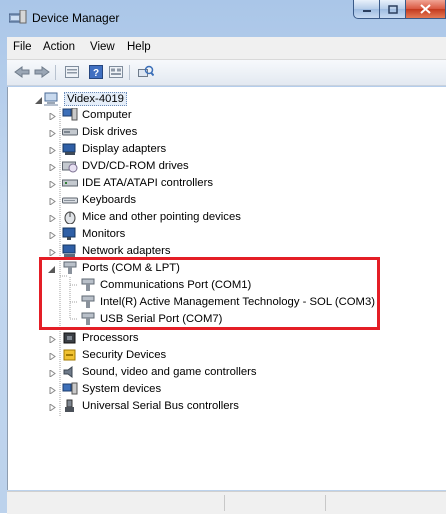  Describe the element at coordinates (122, 389) in the screenshot. I see `tree-category-label: System devices` at that location.